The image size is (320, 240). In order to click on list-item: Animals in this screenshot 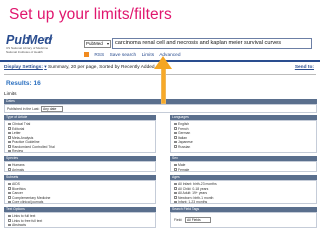, I will do `click(16, 170)`.